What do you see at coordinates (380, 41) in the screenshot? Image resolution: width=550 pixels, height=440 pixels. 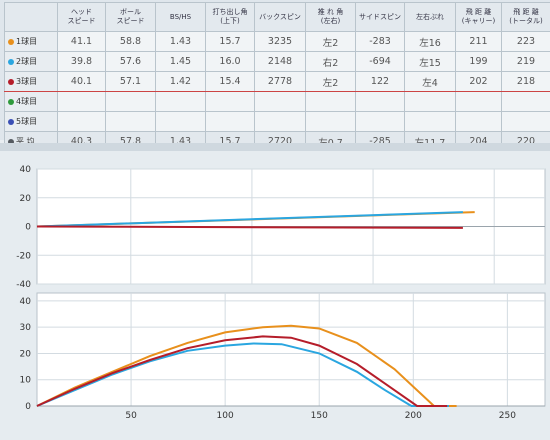 I see `table-cell: -283` at bounding box center [380, 41].